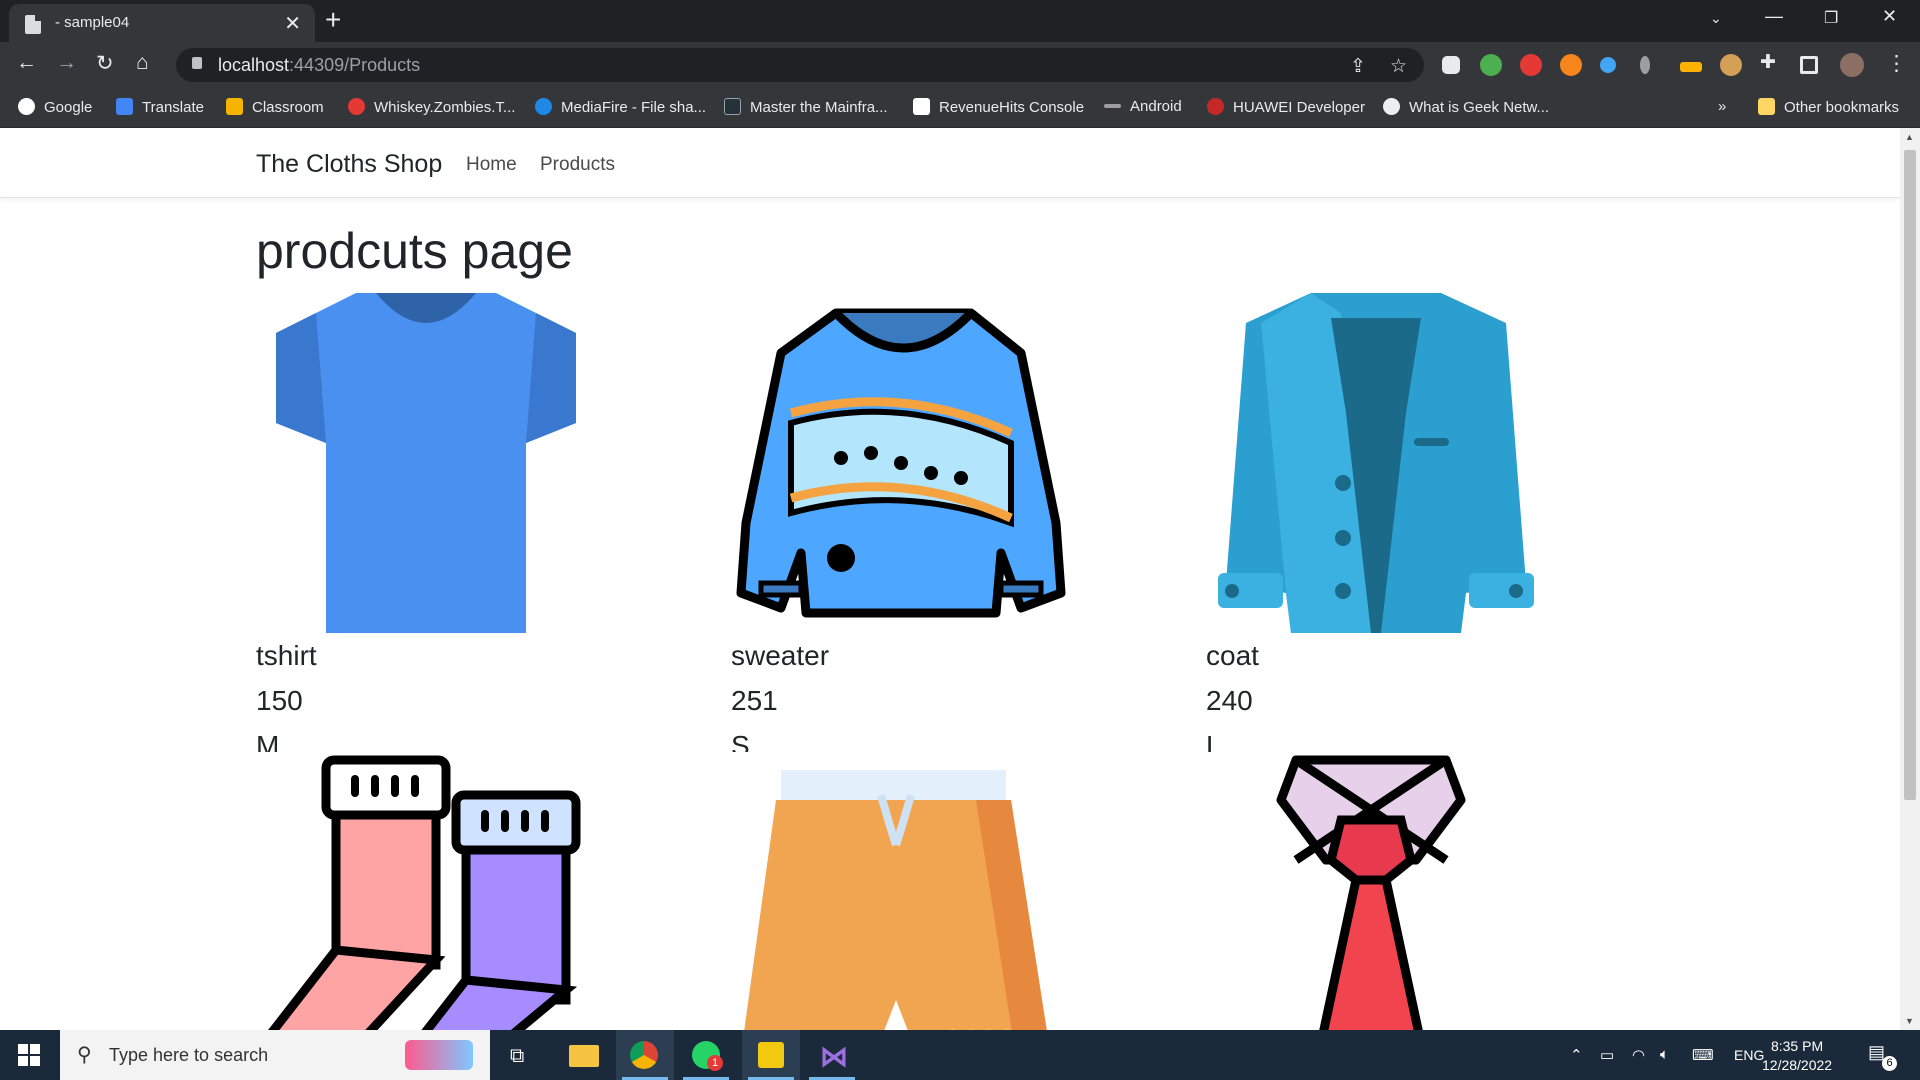 The height and width of the screenshot is (1080, 1920). Describe the element at coordinates (275, 107) in the screenshot. I see `bookmark-classroom: Classroom` at that location.